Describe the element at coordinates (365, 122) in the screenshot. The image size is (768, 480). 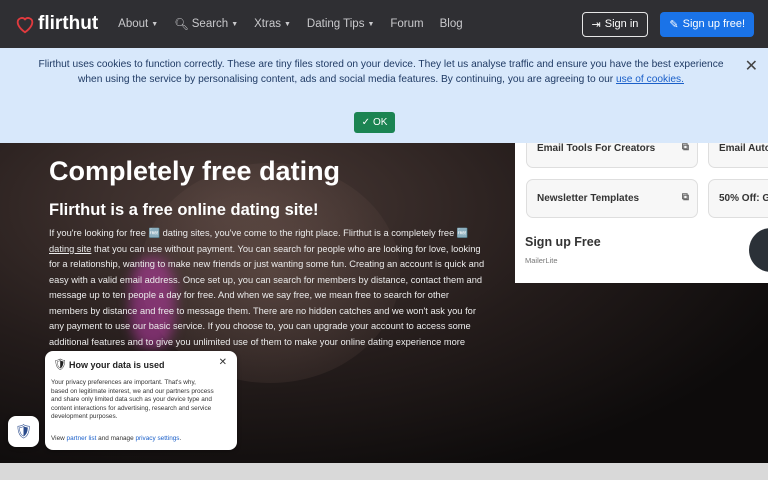
I see `check-icon: ✓` at that location.